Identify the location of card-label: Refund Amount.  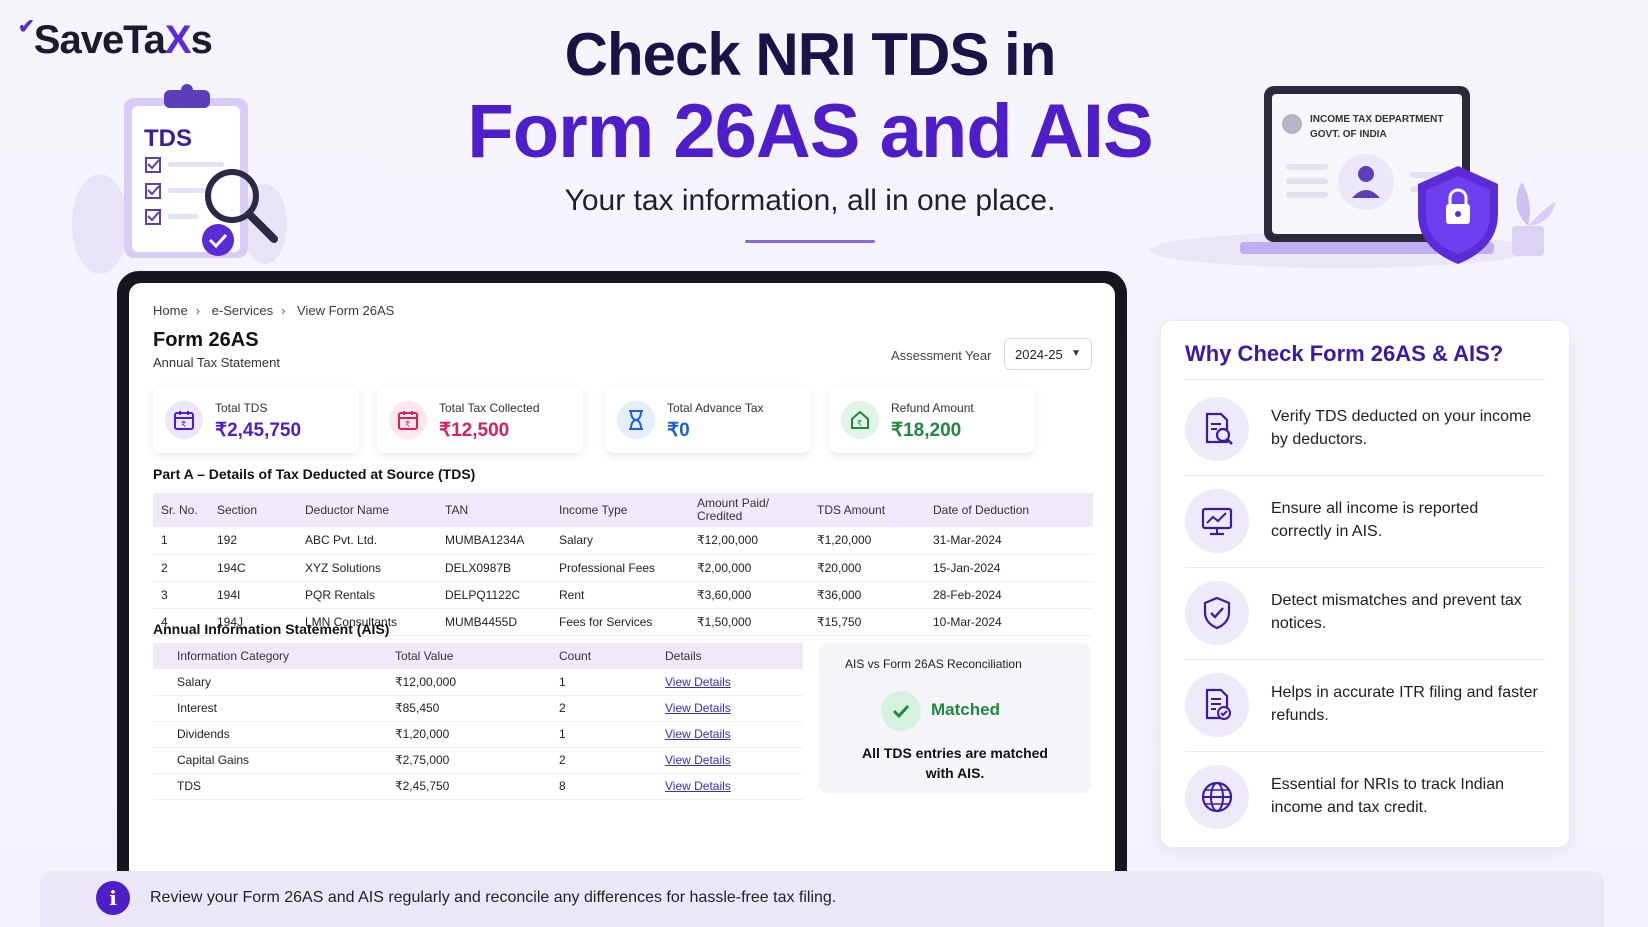
(932, 408).